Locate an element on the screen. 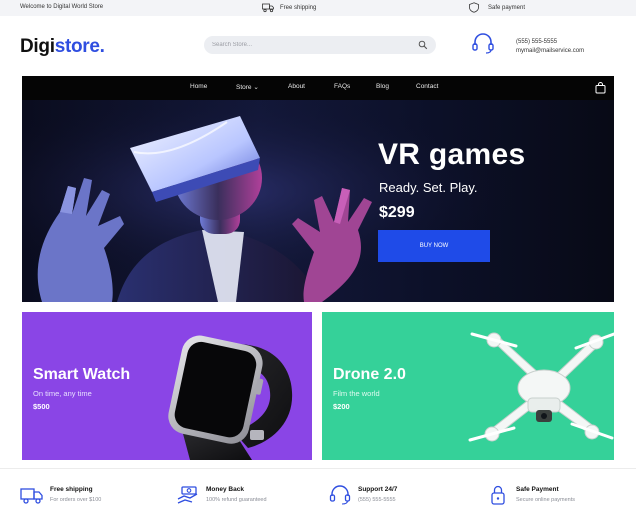  site-logo: Digistore. is located at coordinates (62, 47).